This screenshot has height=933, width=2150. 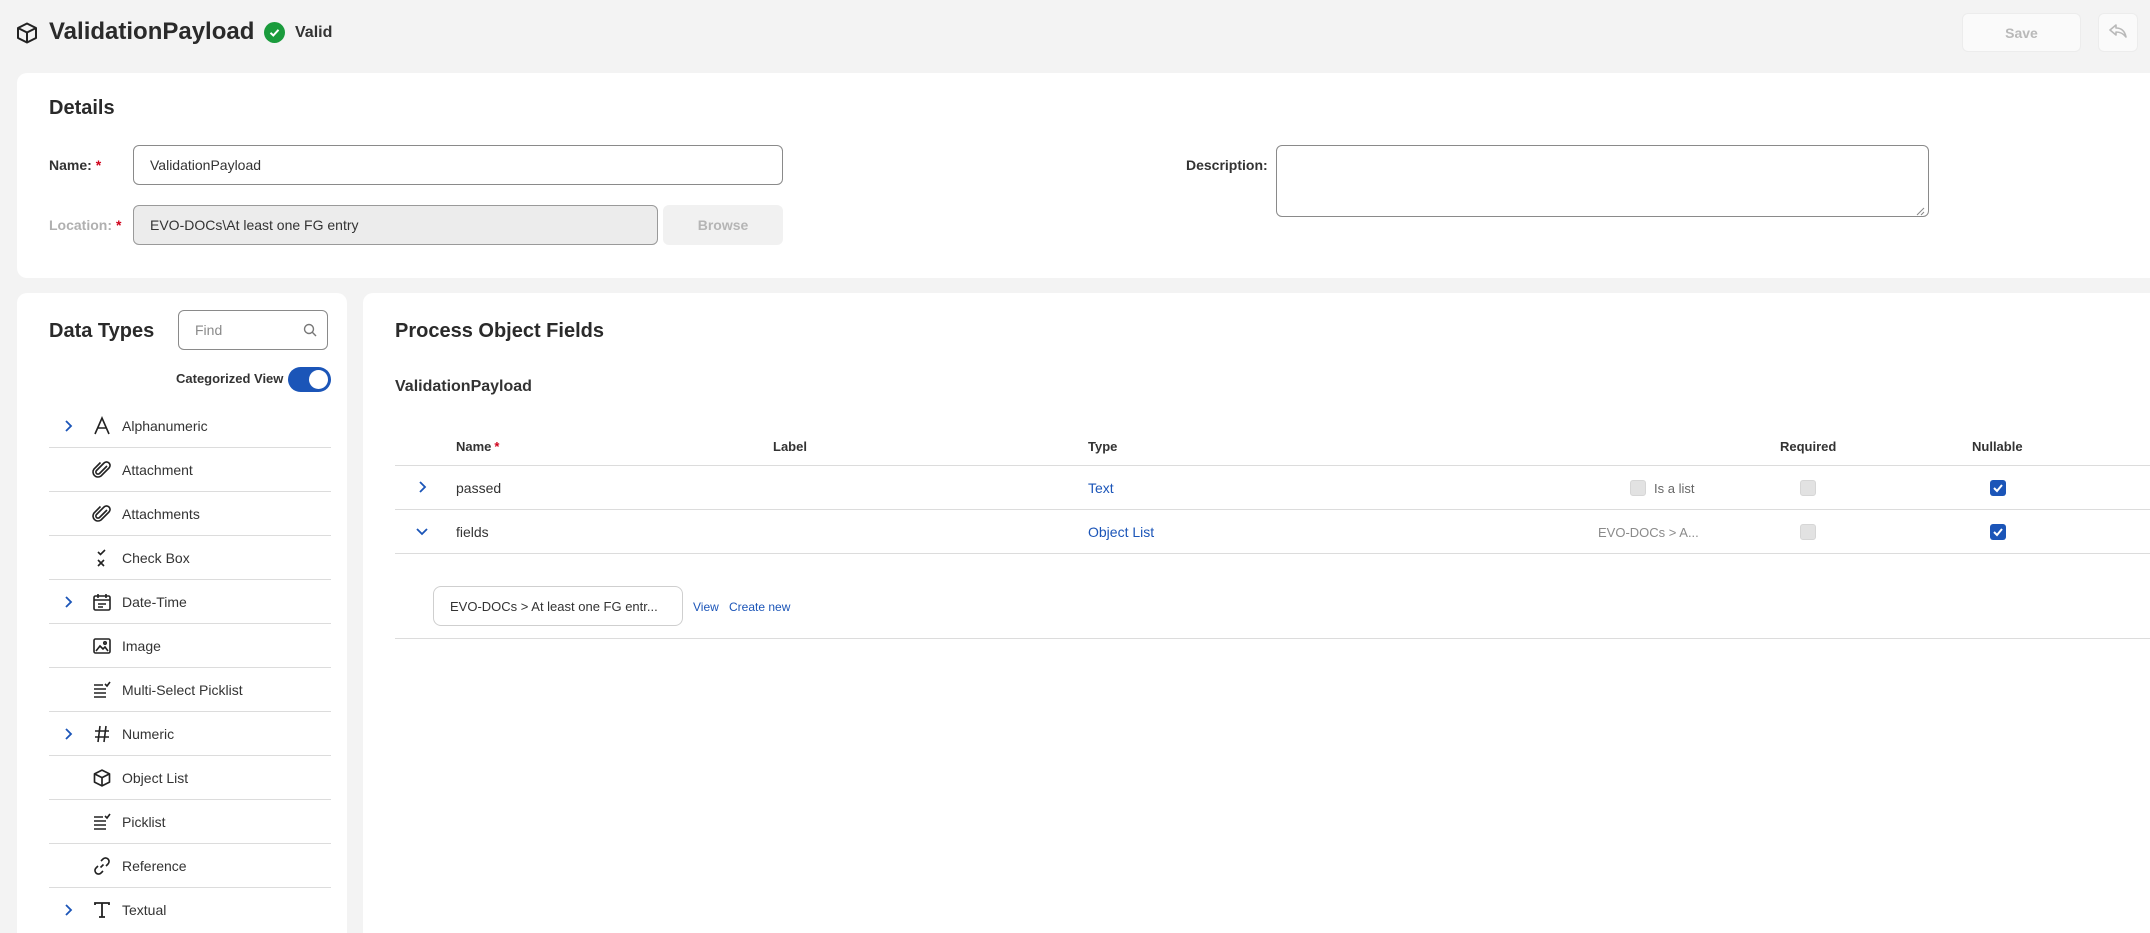 I want to click on col-header-name: Name *, so click(x=478, y=446).